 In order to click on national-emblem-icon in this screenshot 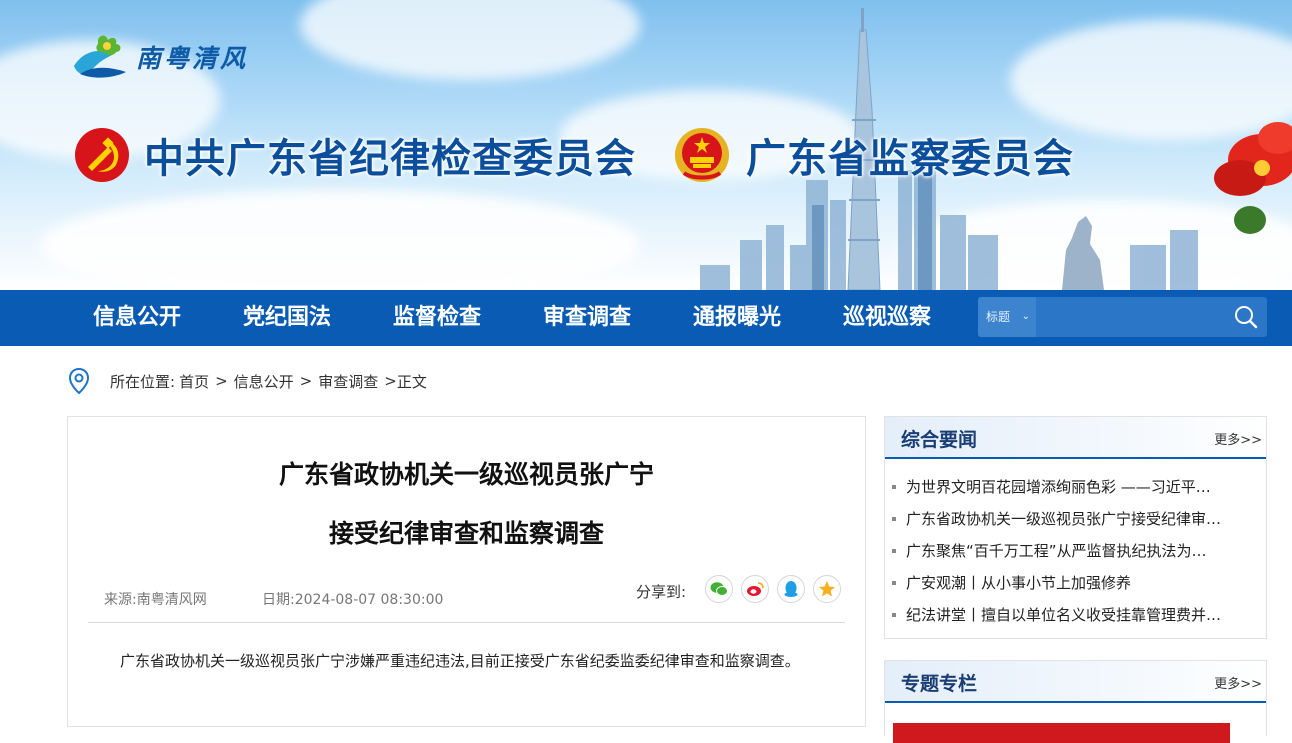, I will do `click(702, 155)`.